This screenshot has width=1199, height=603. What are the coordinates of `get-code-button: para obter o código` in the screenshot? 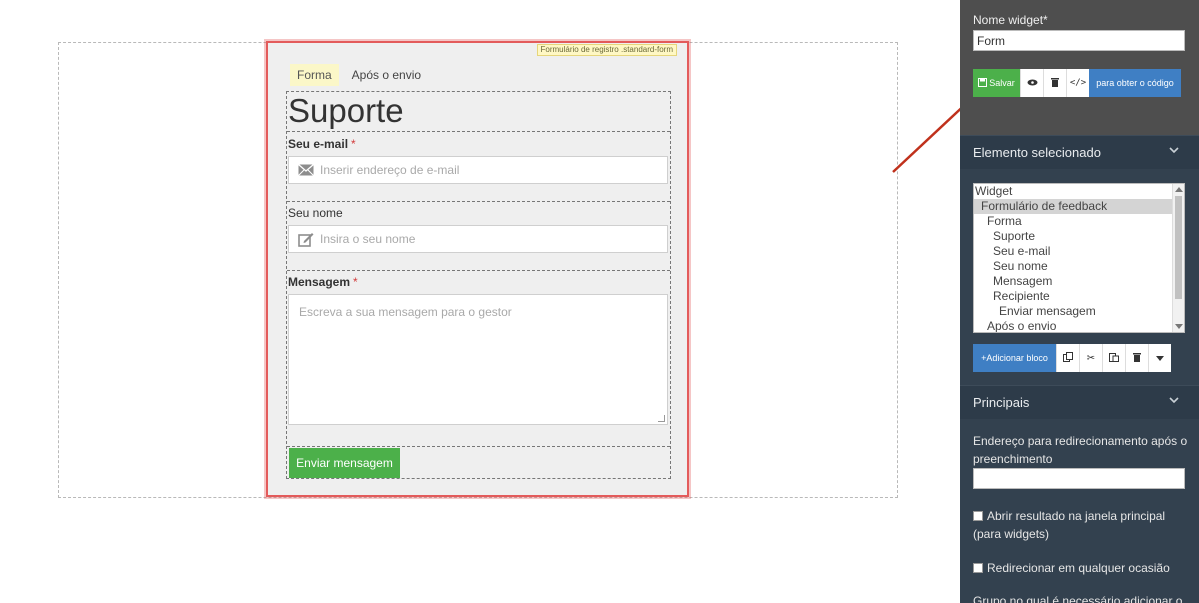 It's located at (1135, 83).